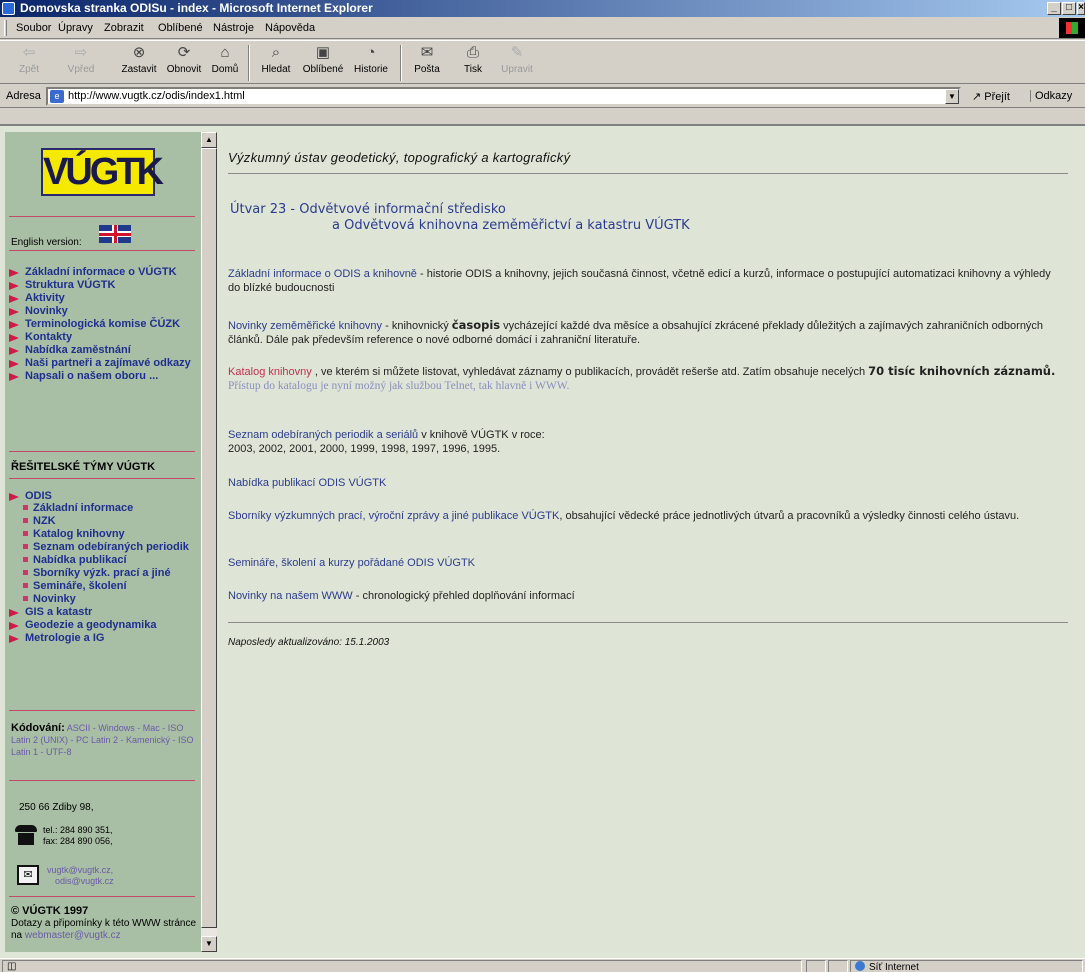  Describe the element at coordinates (102, 625) in the screenshot. I see `nav-geodezie: Geodezie a geodynamika` at that location.